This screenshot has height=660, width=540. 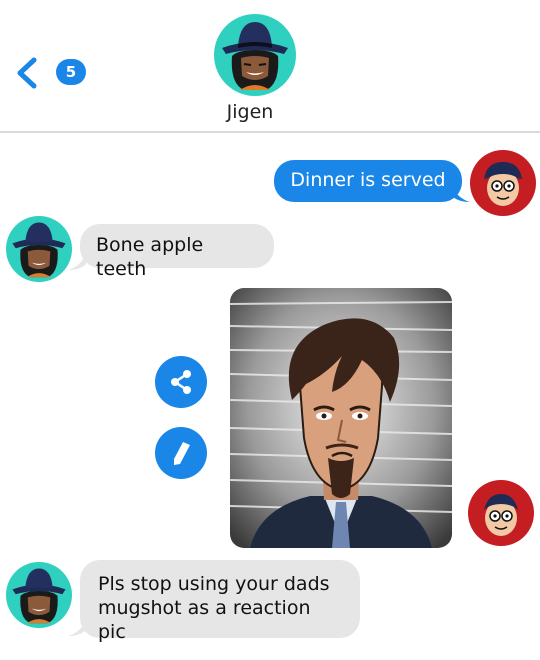 What do you see at coordinates (50, 73) in the screenshot?
I see `back-button: 5` at bounding box center [50, 73].